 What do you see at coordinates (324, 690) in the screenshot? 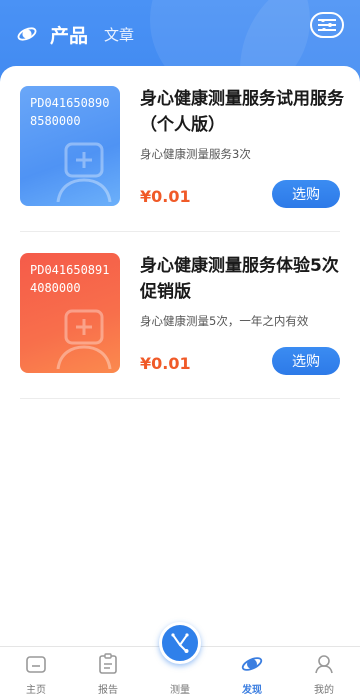
I see `tab-mine-label: 我的` at bounding box center [324, 690].